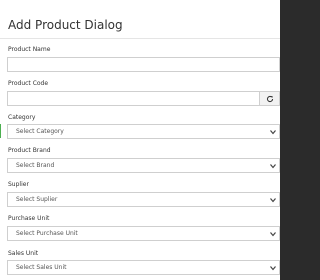  What do you see at coordinates (143, 64) in the screenshot?
I see `product-name-input` at bounding box center [143, 64].